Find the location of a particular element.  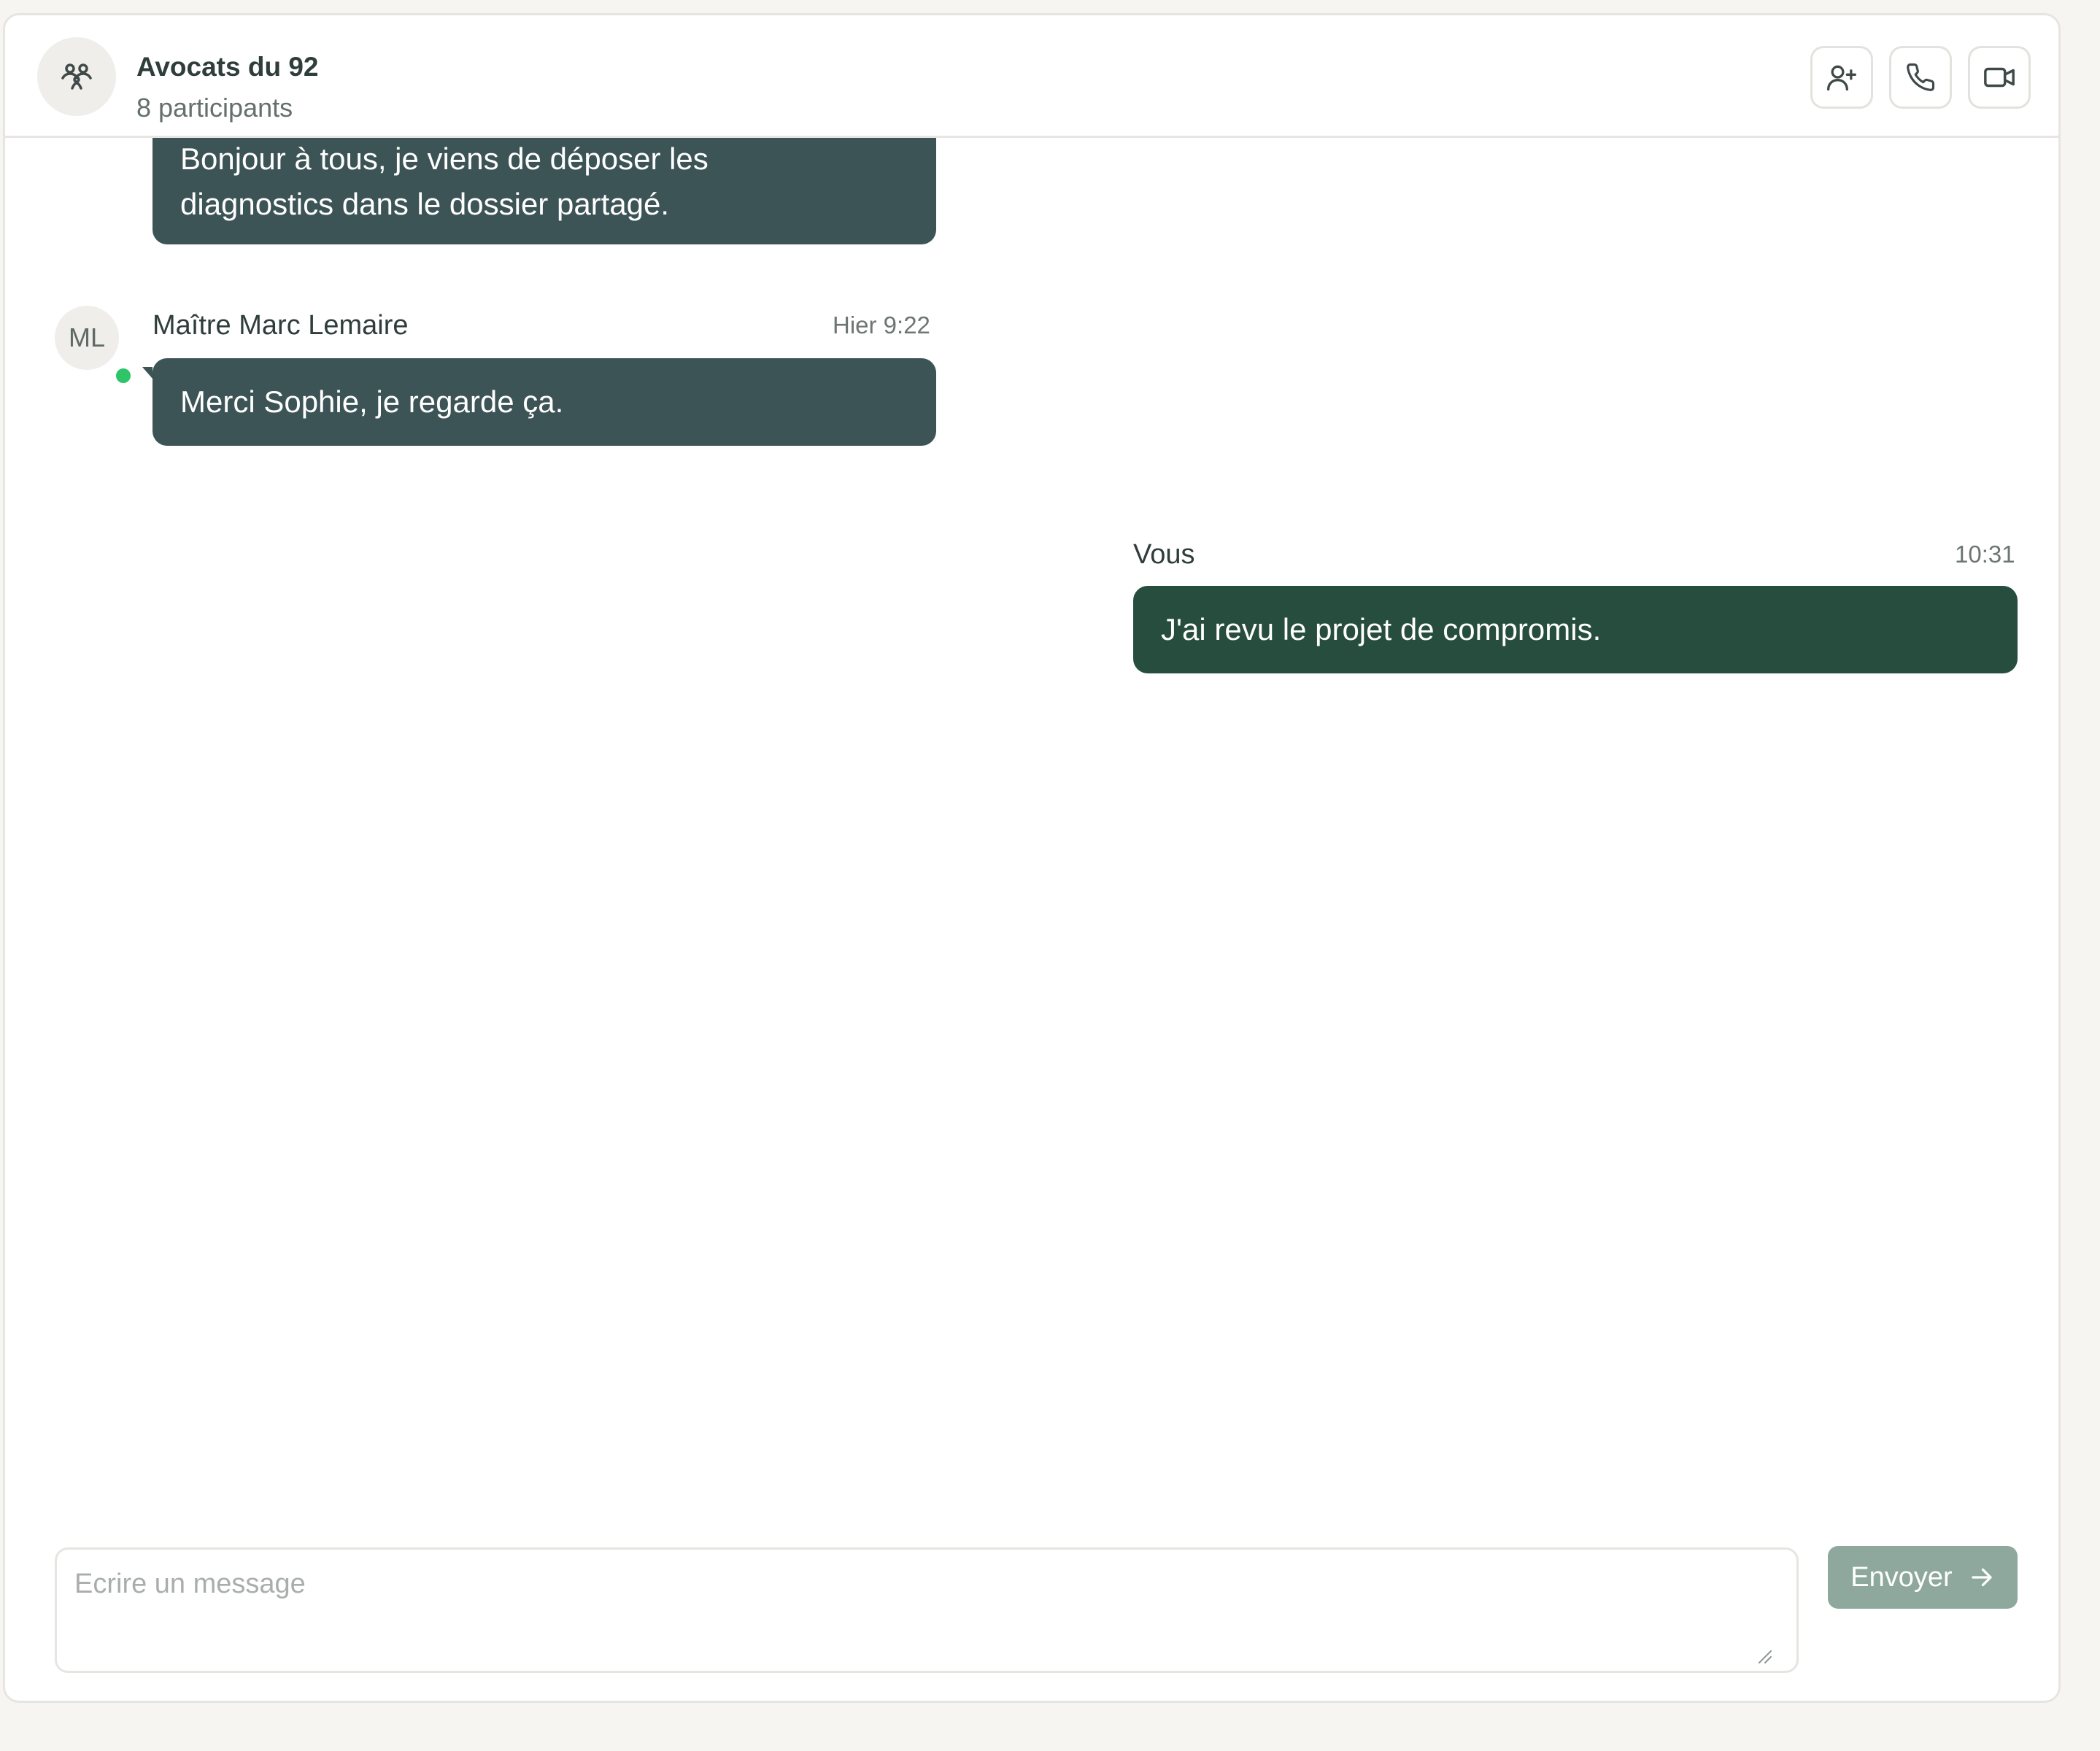

message-input is located at coordinates (927, 1610).